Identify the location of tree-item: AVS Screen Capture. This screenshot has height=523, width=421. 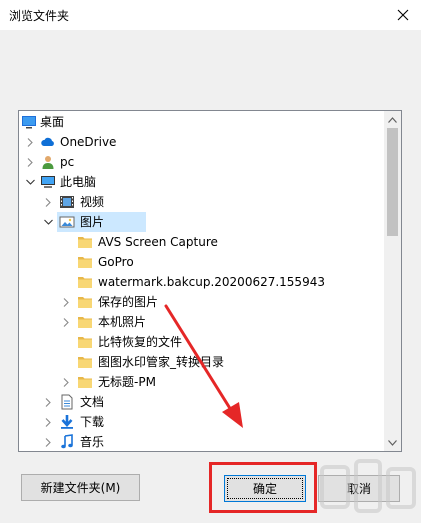
(202, 242).